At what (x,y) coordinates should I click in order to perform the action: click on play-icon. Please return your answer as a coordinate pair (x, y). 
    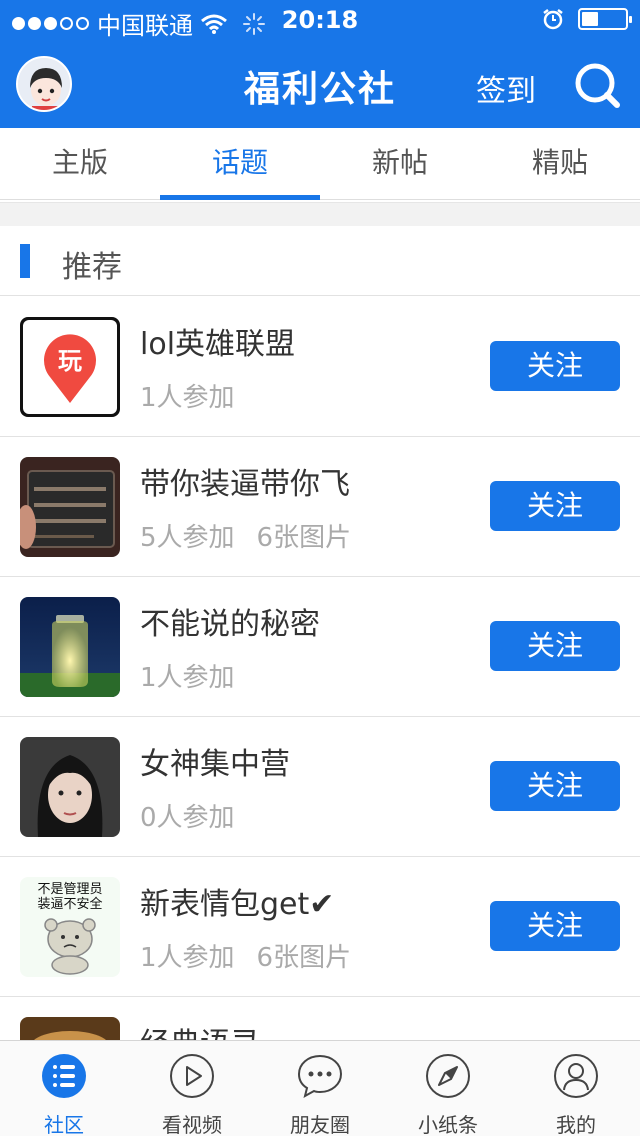
    Looking at the image, I should click on (192, 1076).